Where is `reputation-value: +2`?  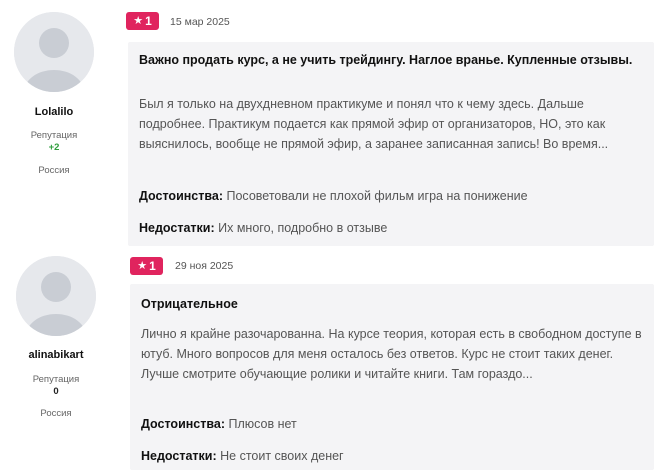 reputation-value: +2 is located at coordinates (54, 147).